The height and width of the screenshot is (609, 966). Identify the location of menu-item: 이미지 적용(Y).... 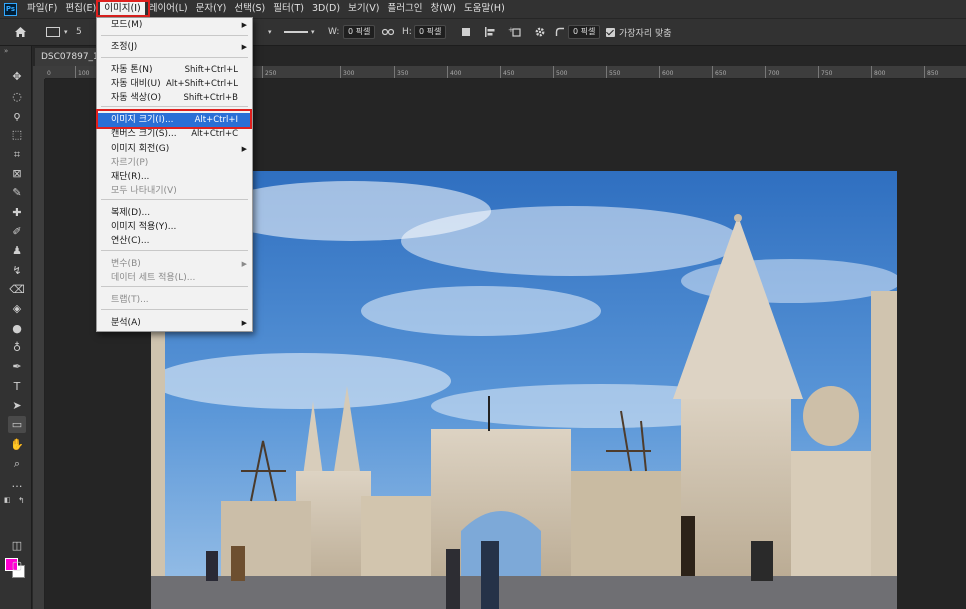
(174, 227).